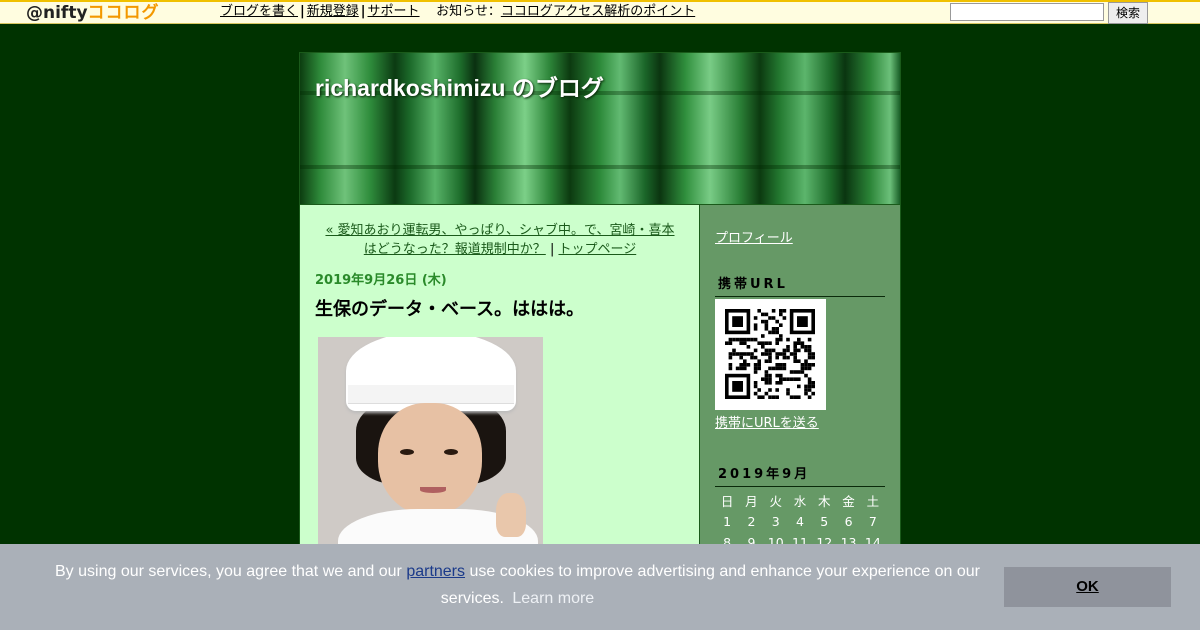  What do you see at coordinates (775, 501) in the screenshot?
I see `weekday: 火` at bounding box center [775, 501].